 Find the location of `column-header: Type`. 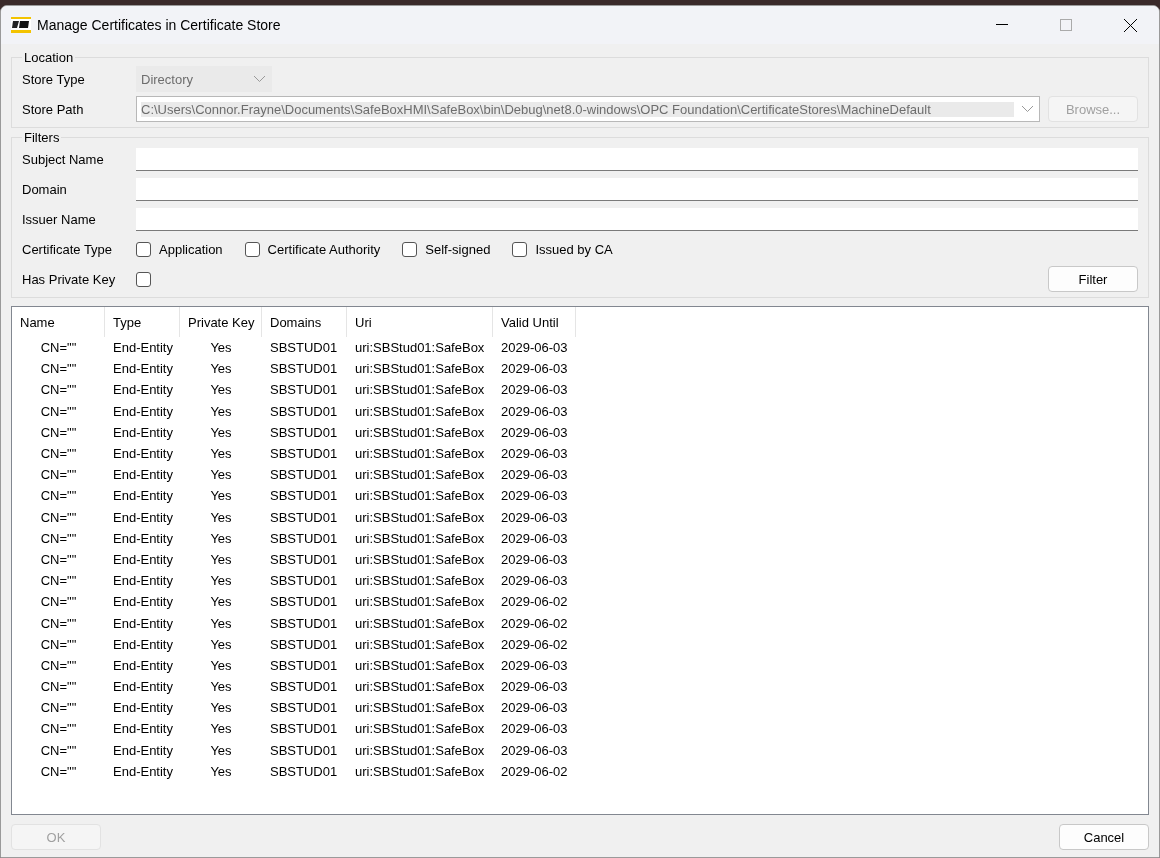

column-header: Type is located at coordinates (142, 322).